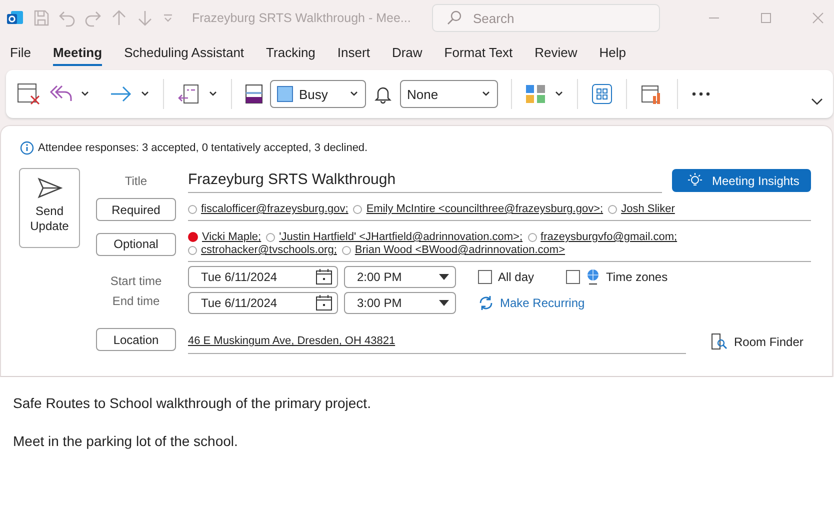 Image resolution: width=834 pixels, height=509 pixels. What do you see at coordinates (49, 208) in the screenshot?
I see `send-update-button: Send Update` at bounding box center [49, 208].